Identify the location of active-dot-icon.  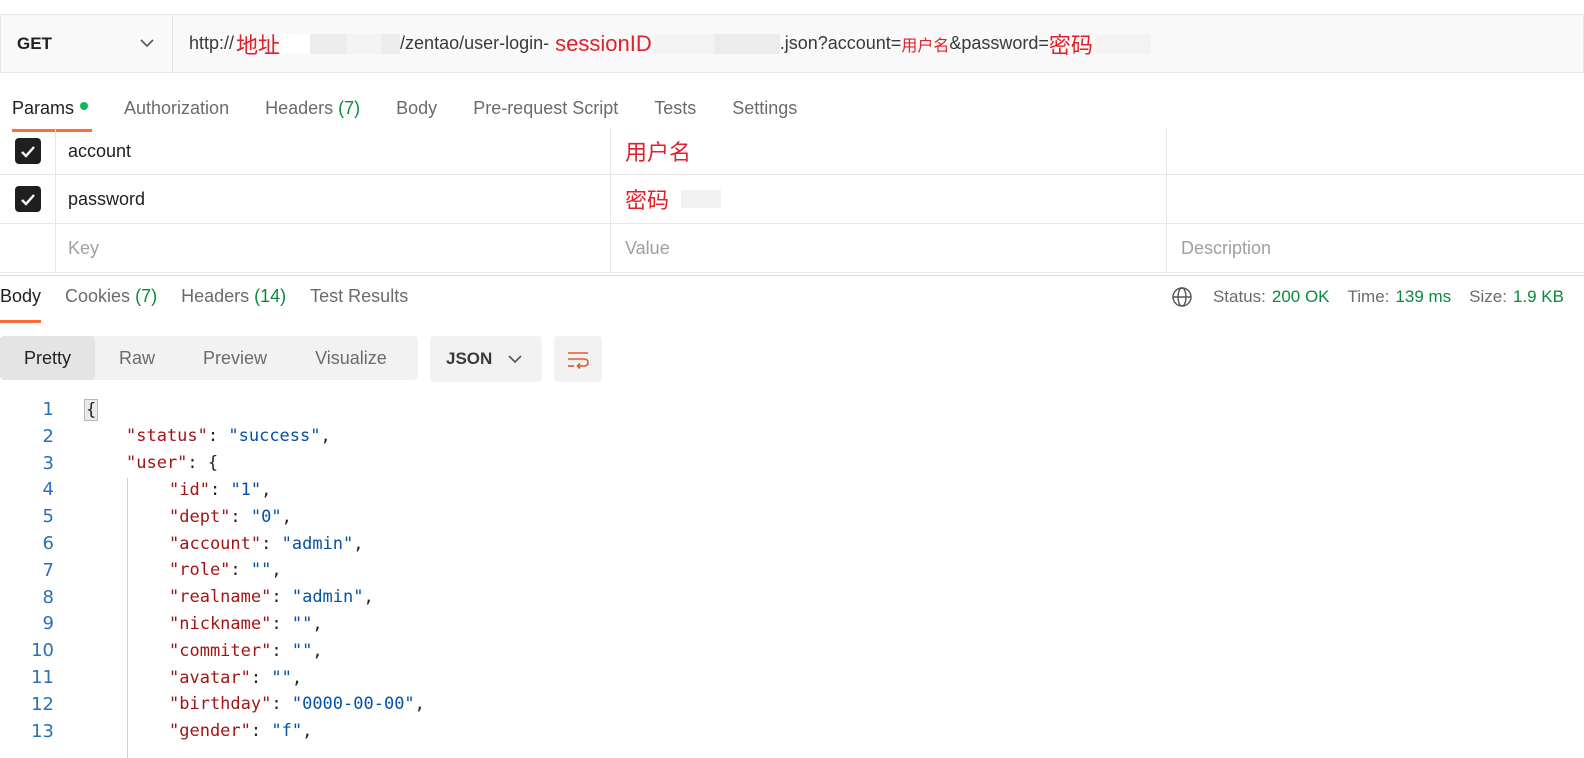
(84, 106).